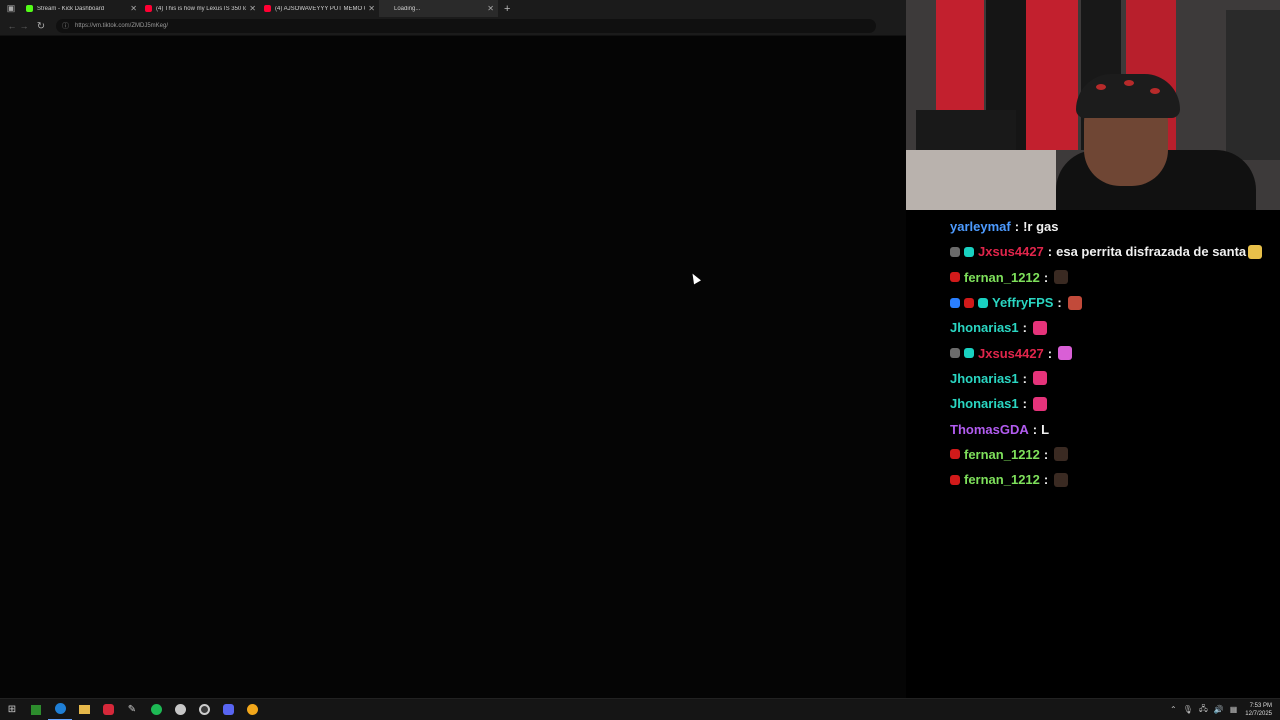 Image resolution: width=1280 pixels, height=720 pixels. I want to click on tab-loading: Loading... ✕, so click(438, 8).